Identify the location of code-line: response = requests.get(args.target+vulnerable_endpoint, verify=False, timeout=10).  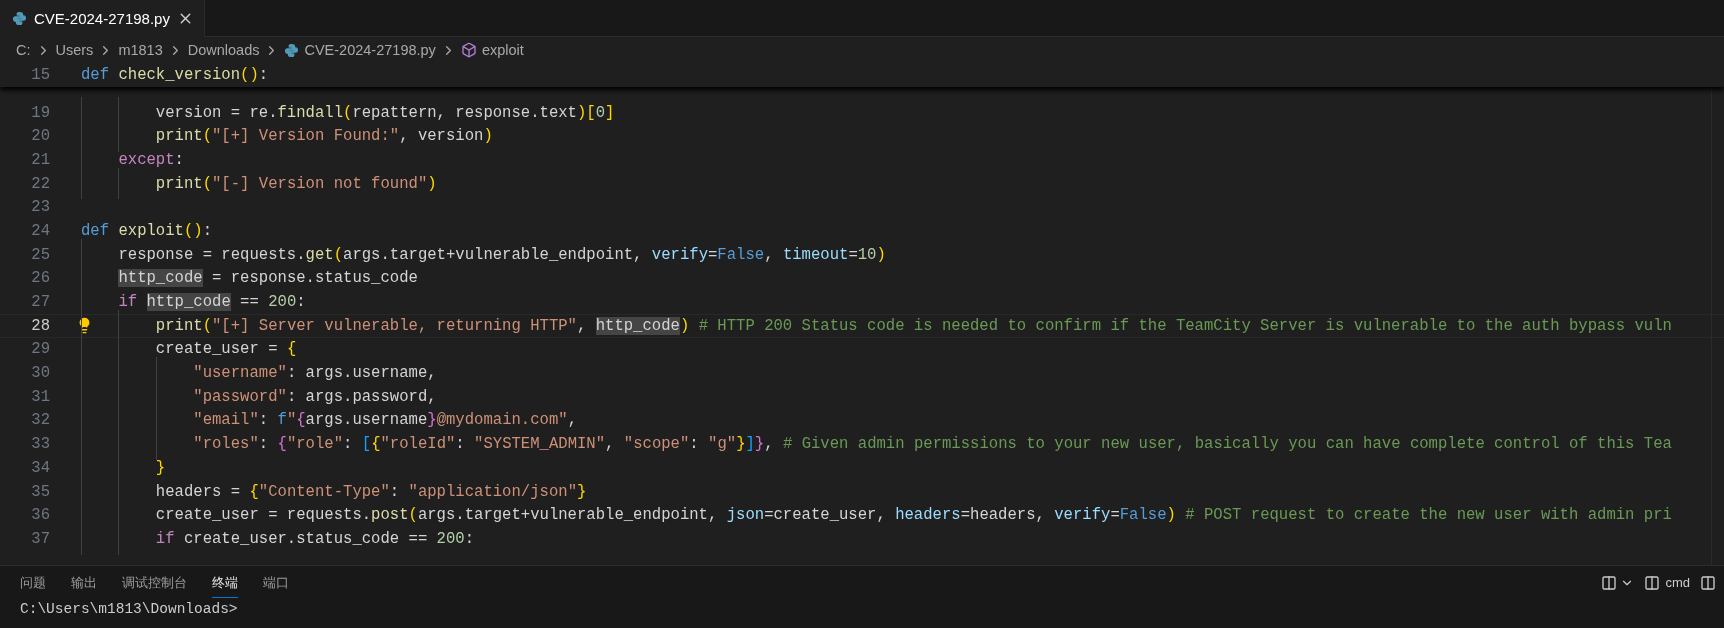
(501, 254).